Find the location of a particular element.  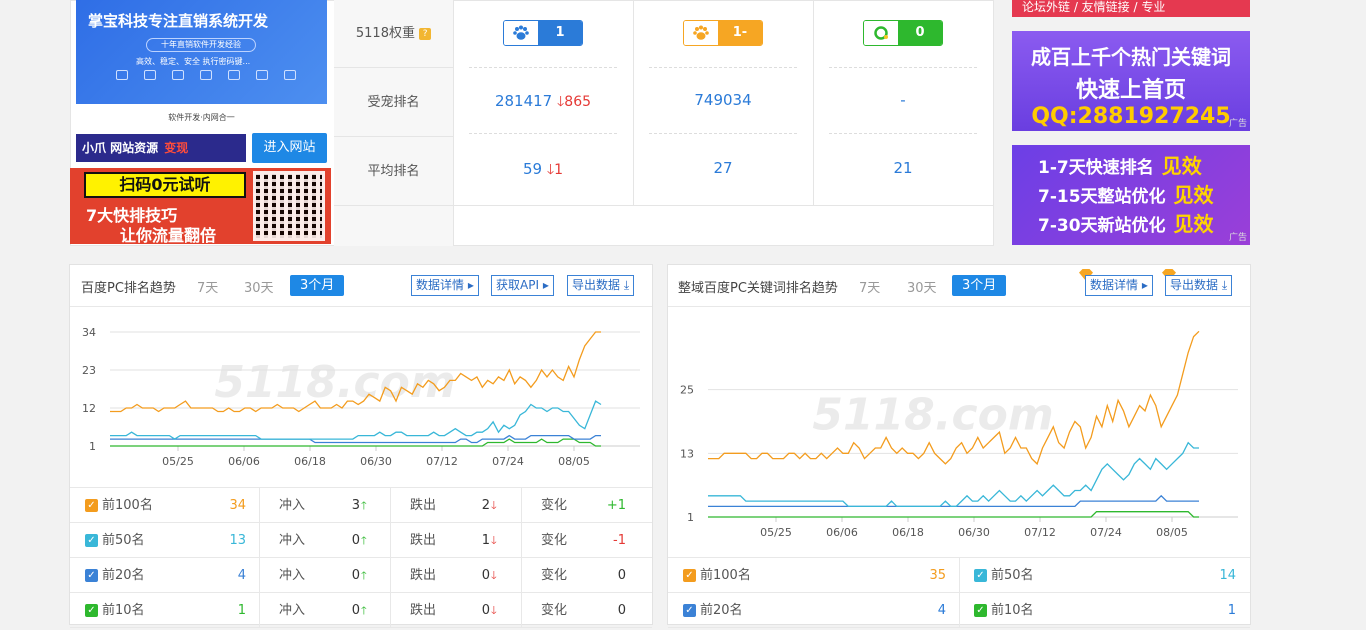

y-tick-label: 13 is located at coordinates (687, 453).